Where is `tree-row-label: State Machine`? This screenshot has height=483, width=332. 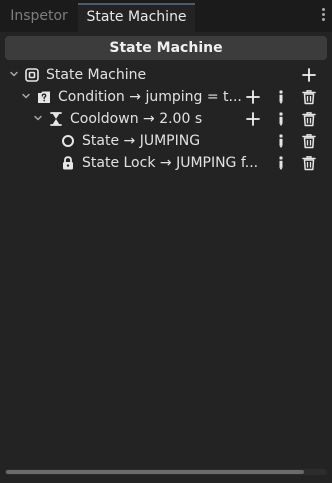
tree-row-label: State Machine is located at coordinates (96, 75).